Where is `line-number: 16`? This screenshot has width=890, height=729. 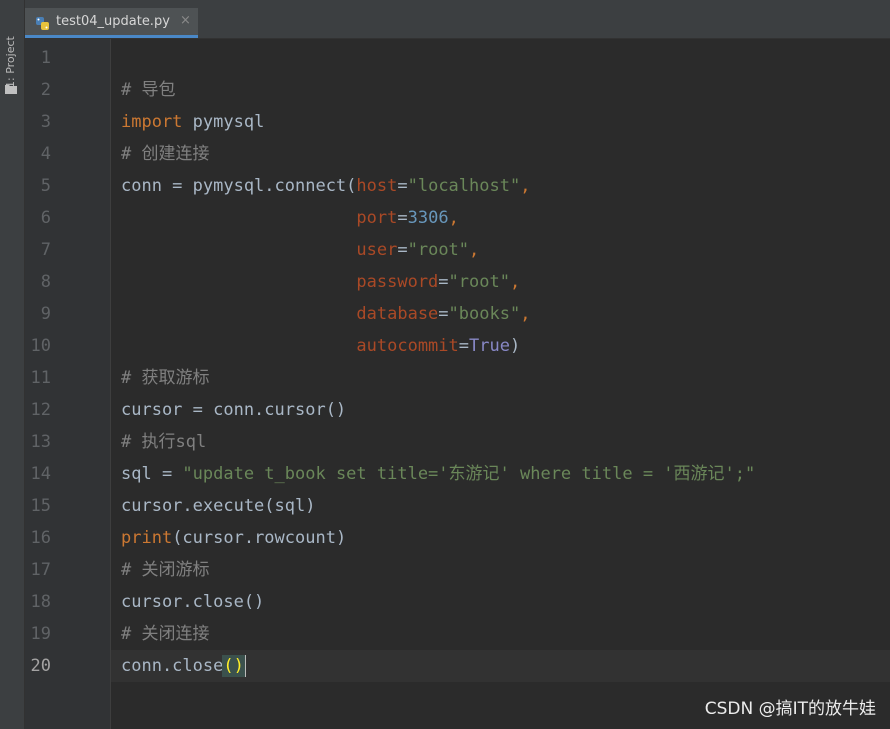
line-number: 16 is located at coordinates (40, 538).